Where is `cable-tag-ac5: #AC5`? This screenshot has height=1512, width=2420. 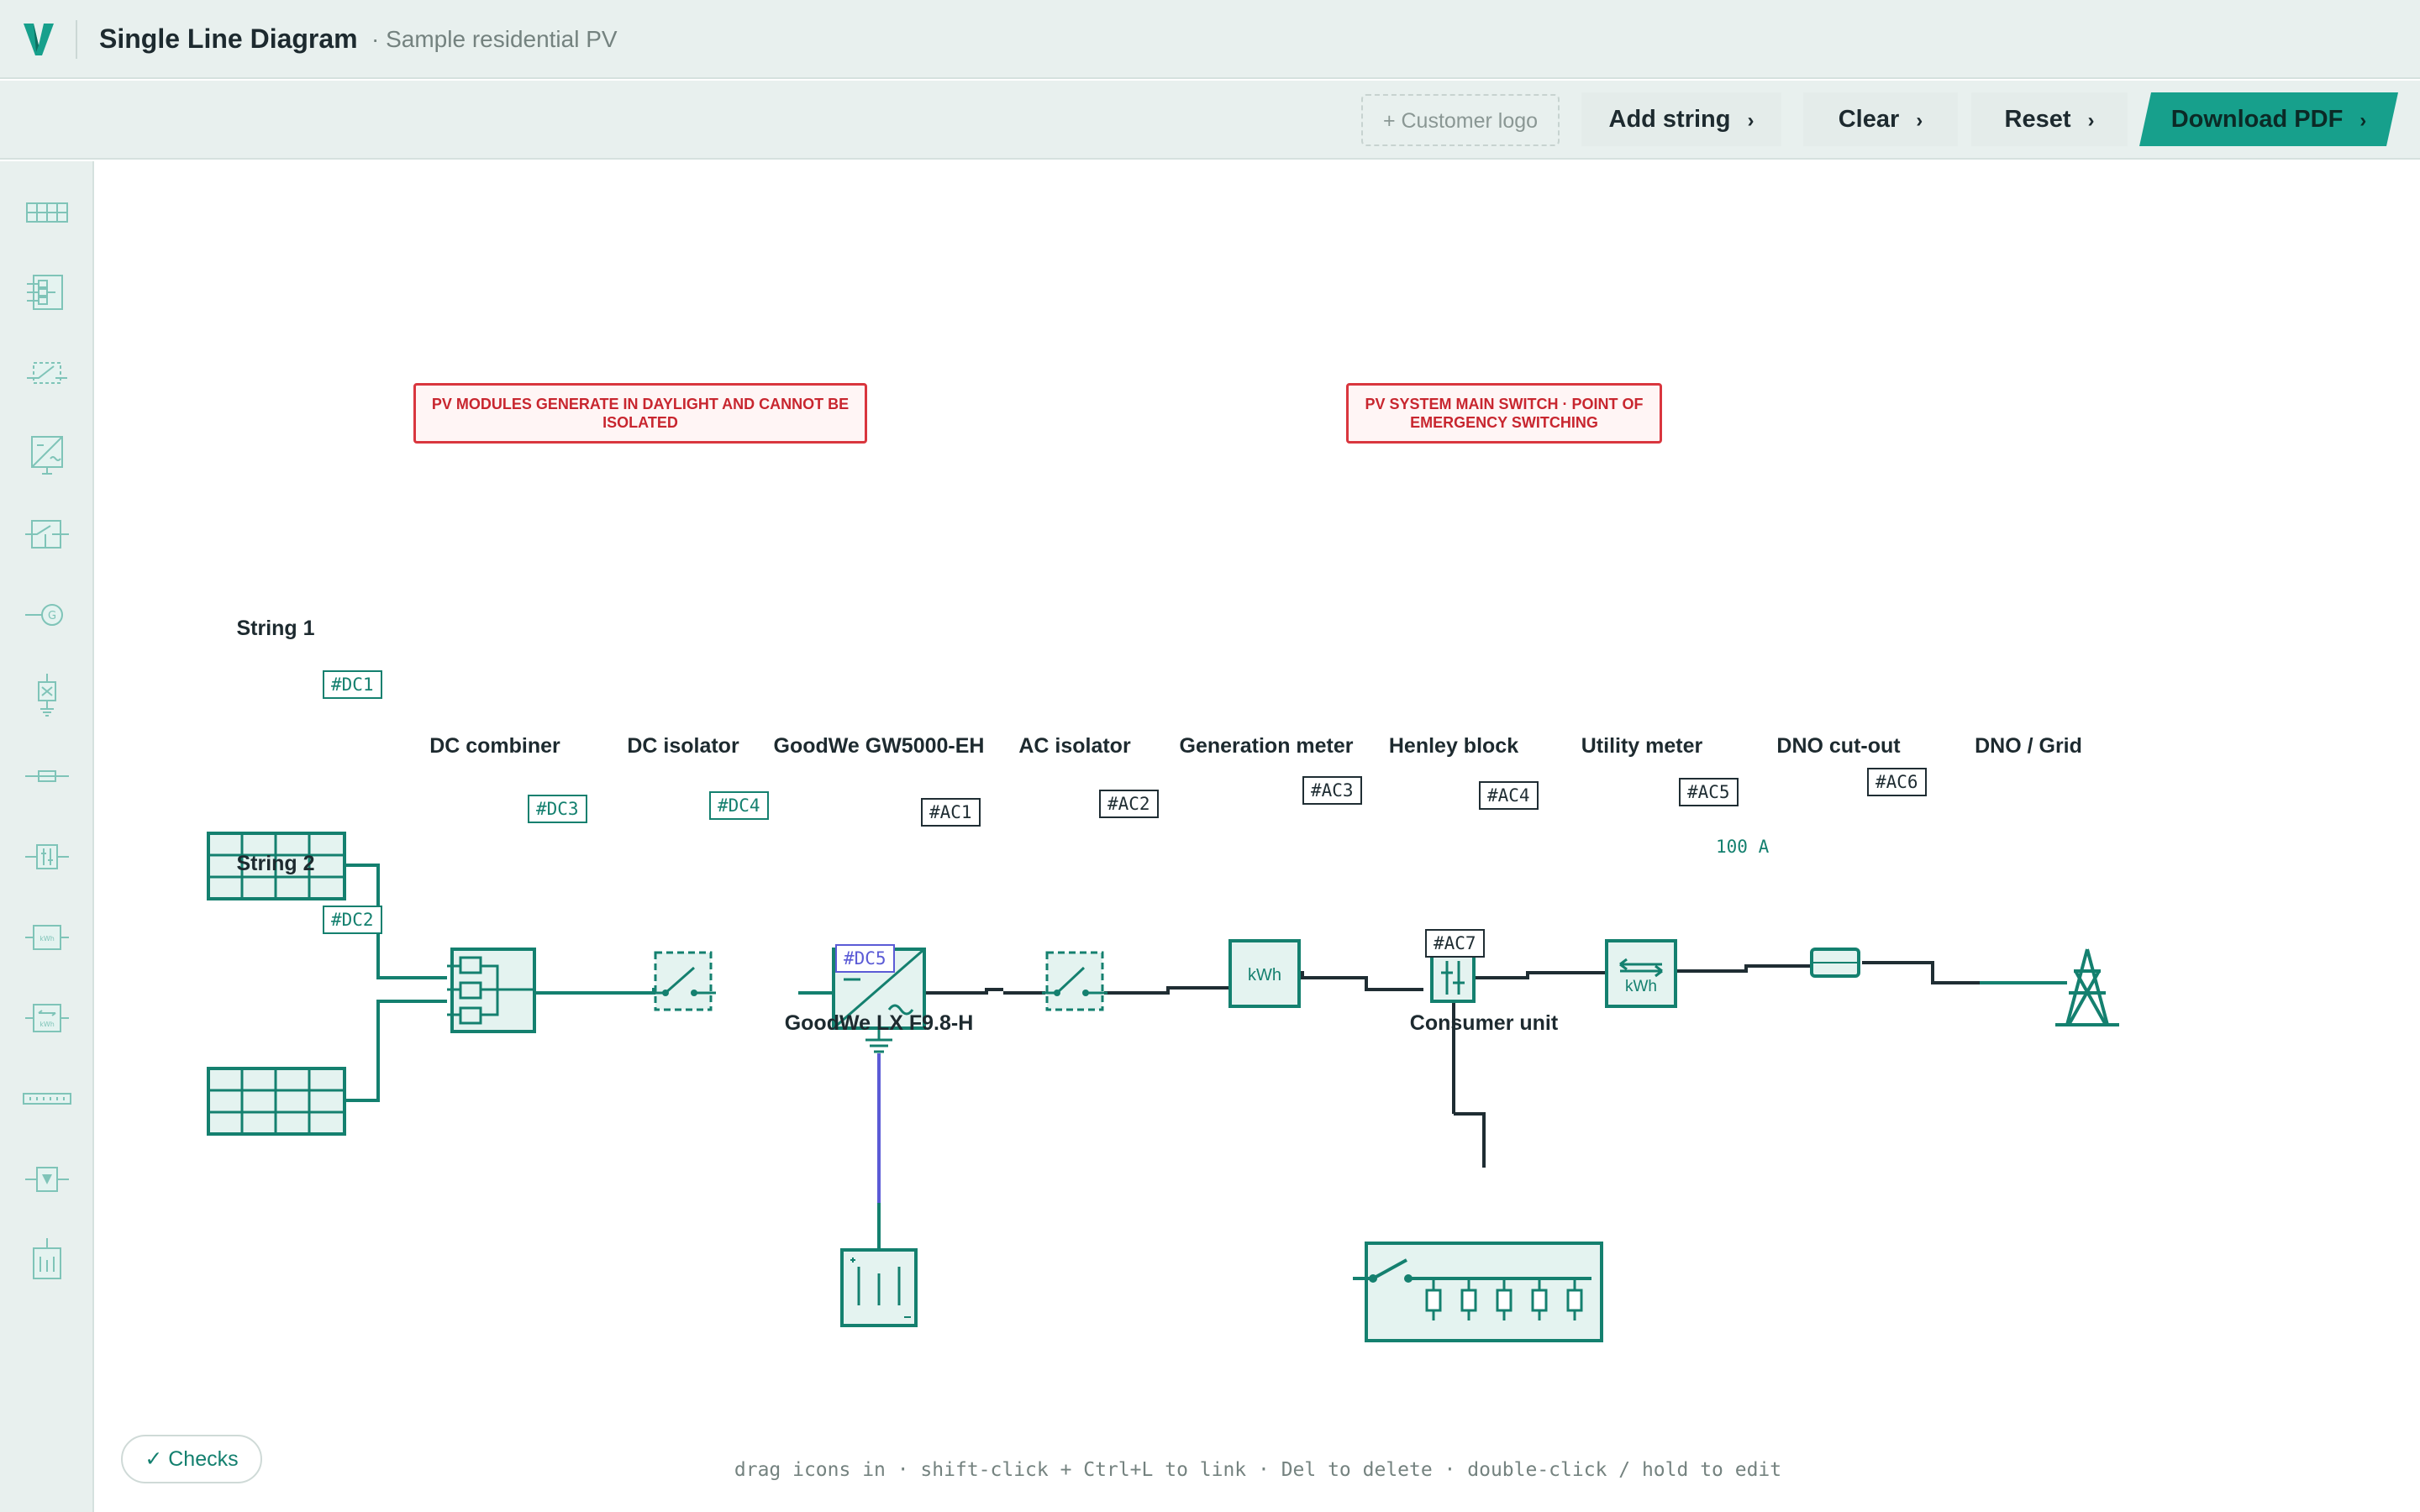 cable-tag-ac5: #AC5 is located at coordinates (1709, 792).